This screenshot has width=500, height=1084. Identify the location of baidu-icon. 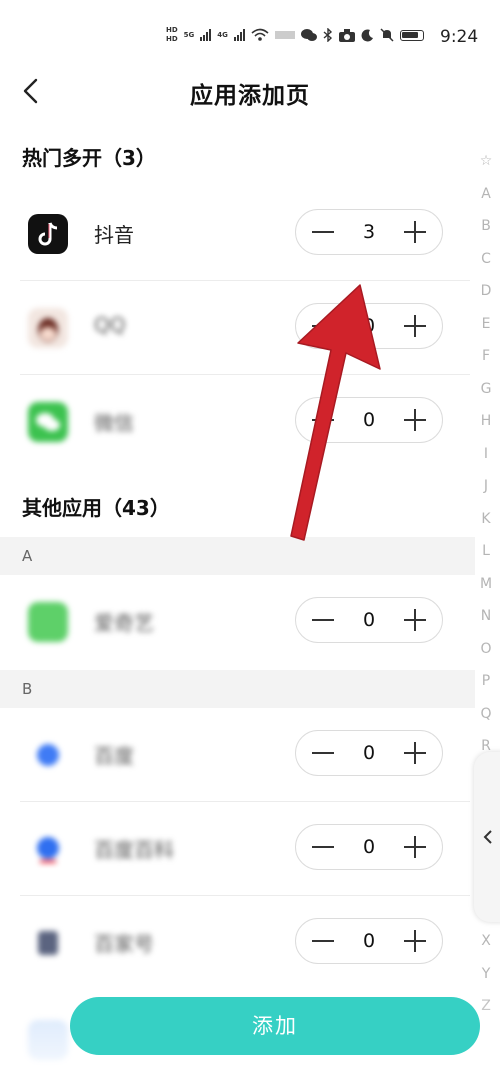
(48, 755).